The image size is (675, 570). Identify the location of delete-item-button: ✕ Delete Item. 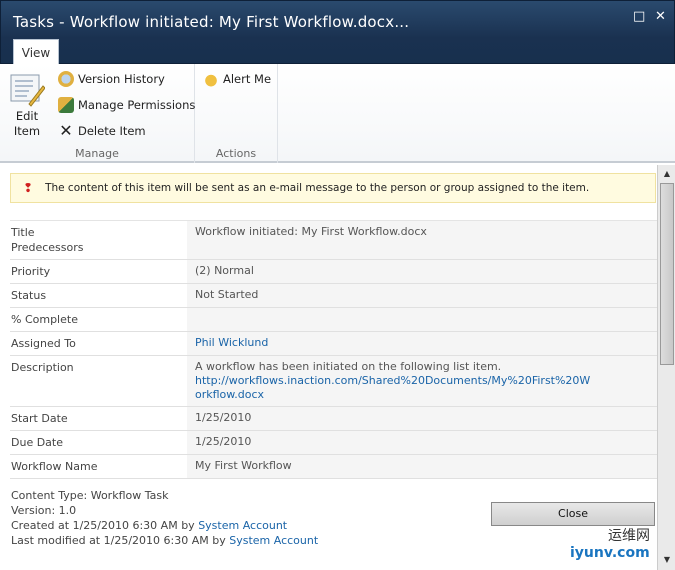
(102, 130).